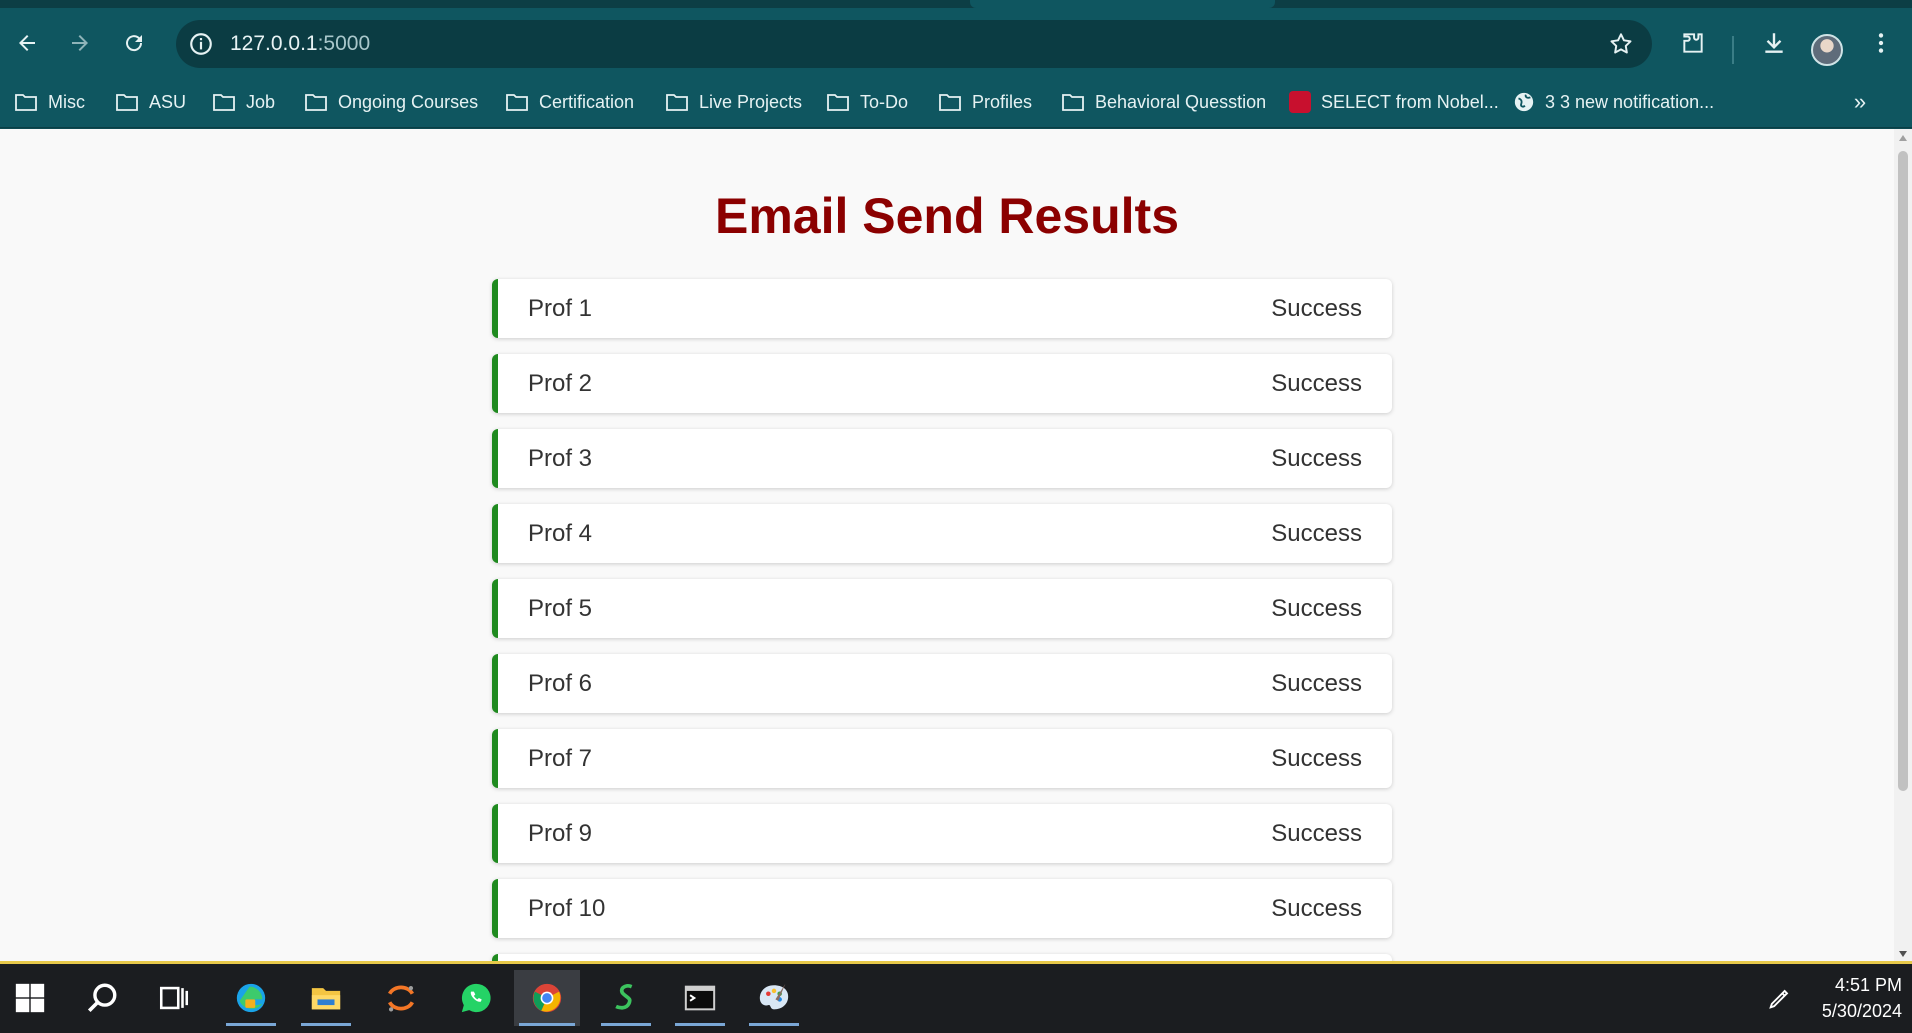  I want to click on bookmark-label: Misc, so click(66, 101).